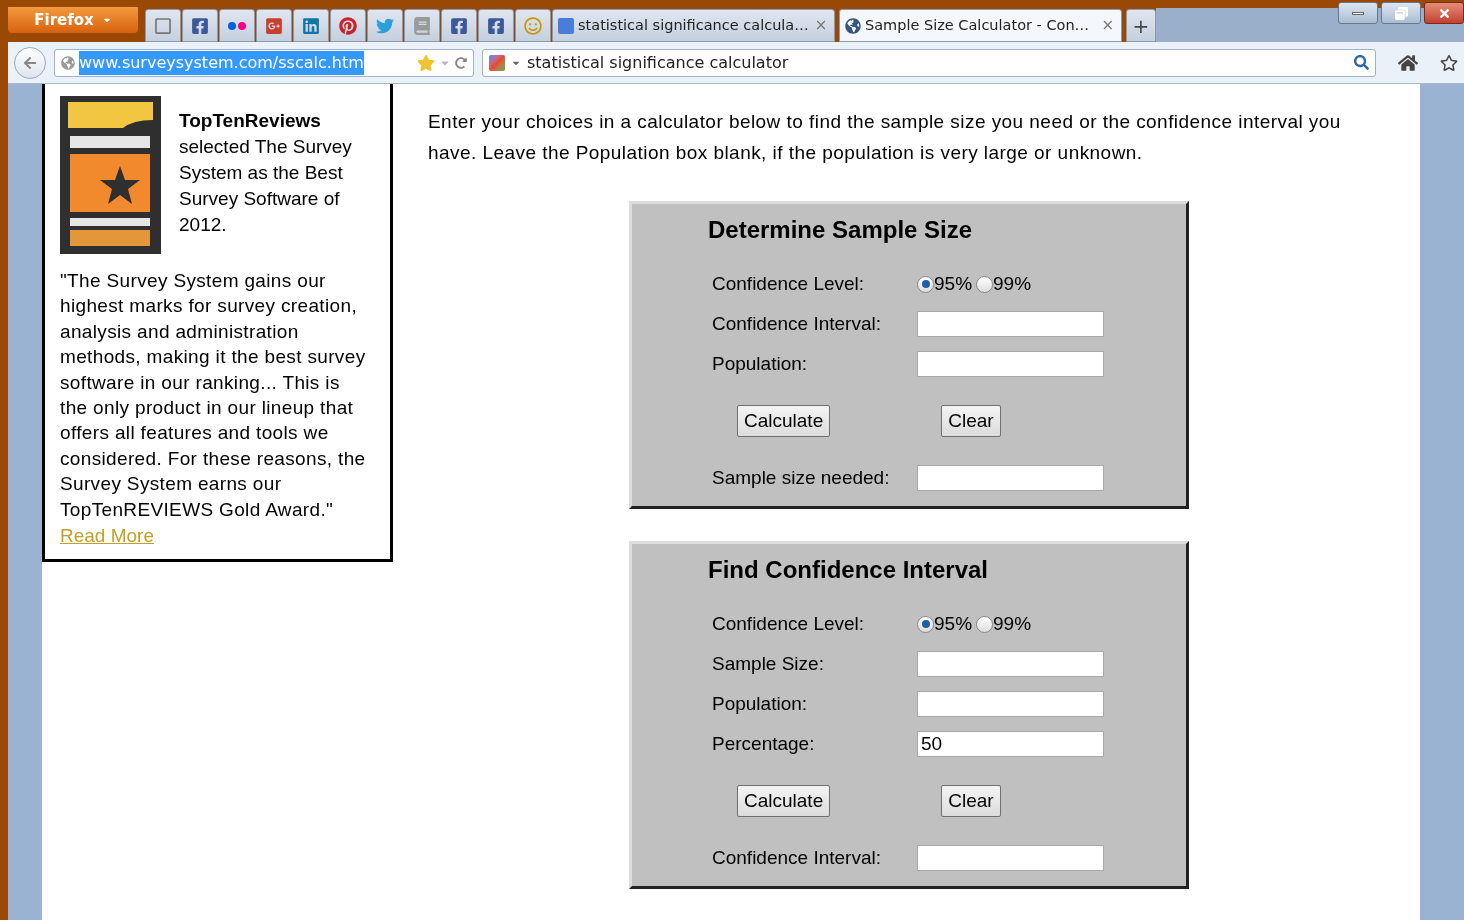  I want to click on intro-text: Enter your choices in a calculator below to find the sample size you need or the confidence interval you have. Leave the Population box blank, if the population is very large or unknown., so click(885, 137).